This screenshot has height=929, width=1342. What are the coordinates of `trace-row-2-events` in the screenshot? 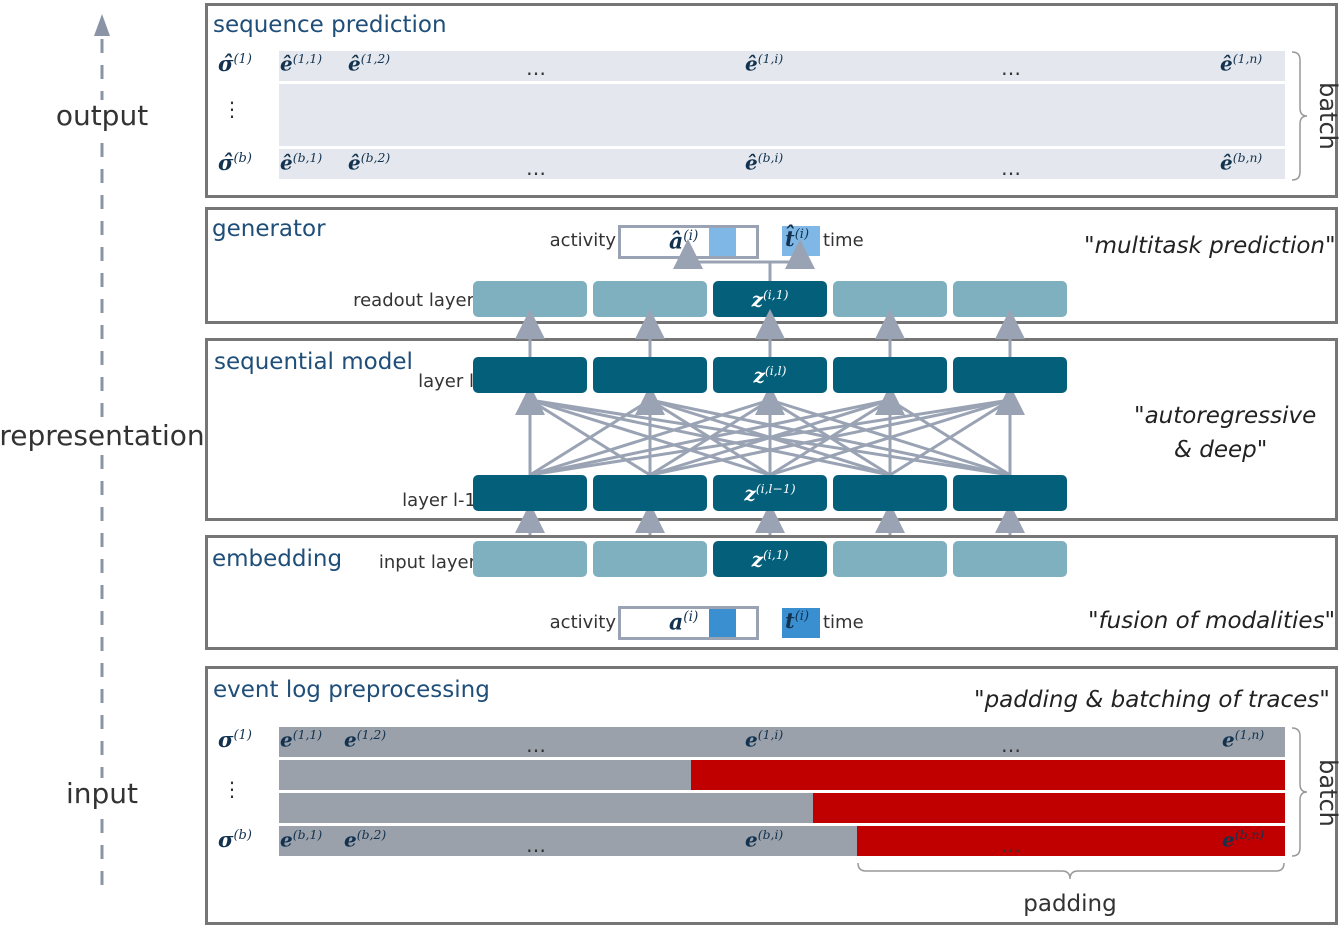 It's located at (485, 775).